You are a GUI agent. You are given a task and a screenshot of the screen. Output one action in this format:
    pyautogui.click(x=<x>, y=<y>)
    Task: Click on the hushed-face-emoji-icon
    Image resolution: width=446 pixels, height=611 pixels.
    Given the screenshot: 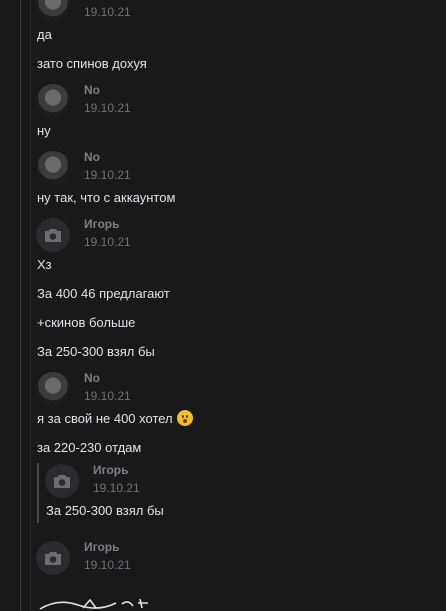 What is the action you would take?
    pyautogui.click(x=184, y=418)
    